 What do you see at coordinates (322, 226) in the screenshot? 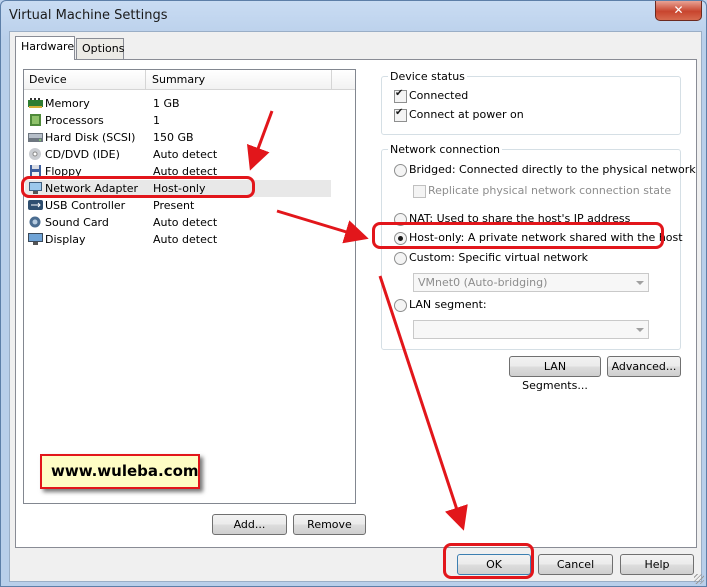
I see `arrow-to-host-only` at bounding box center [322, 226].